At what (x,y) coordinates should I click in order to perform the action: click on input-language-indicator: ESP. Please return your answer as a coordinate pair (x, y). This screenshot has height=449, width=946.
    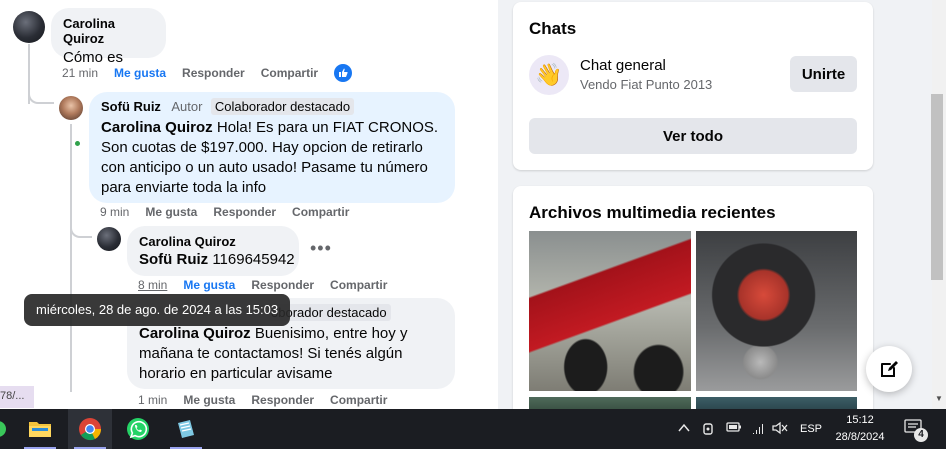
    Looking at the image, I should click on (811, 429).